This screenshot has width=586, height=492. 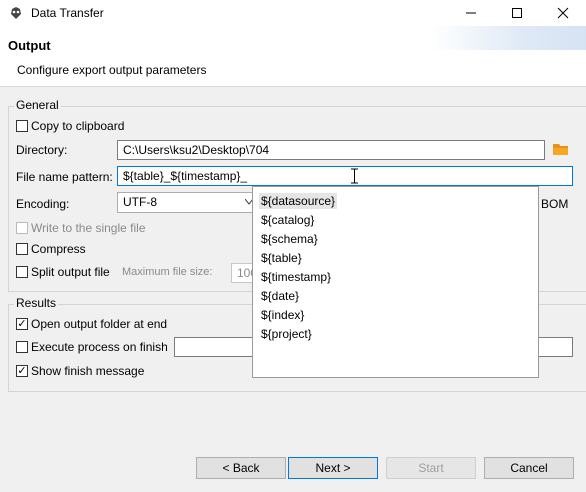 I want to click on directory-label: Directory:, so click(x=42, y=150).